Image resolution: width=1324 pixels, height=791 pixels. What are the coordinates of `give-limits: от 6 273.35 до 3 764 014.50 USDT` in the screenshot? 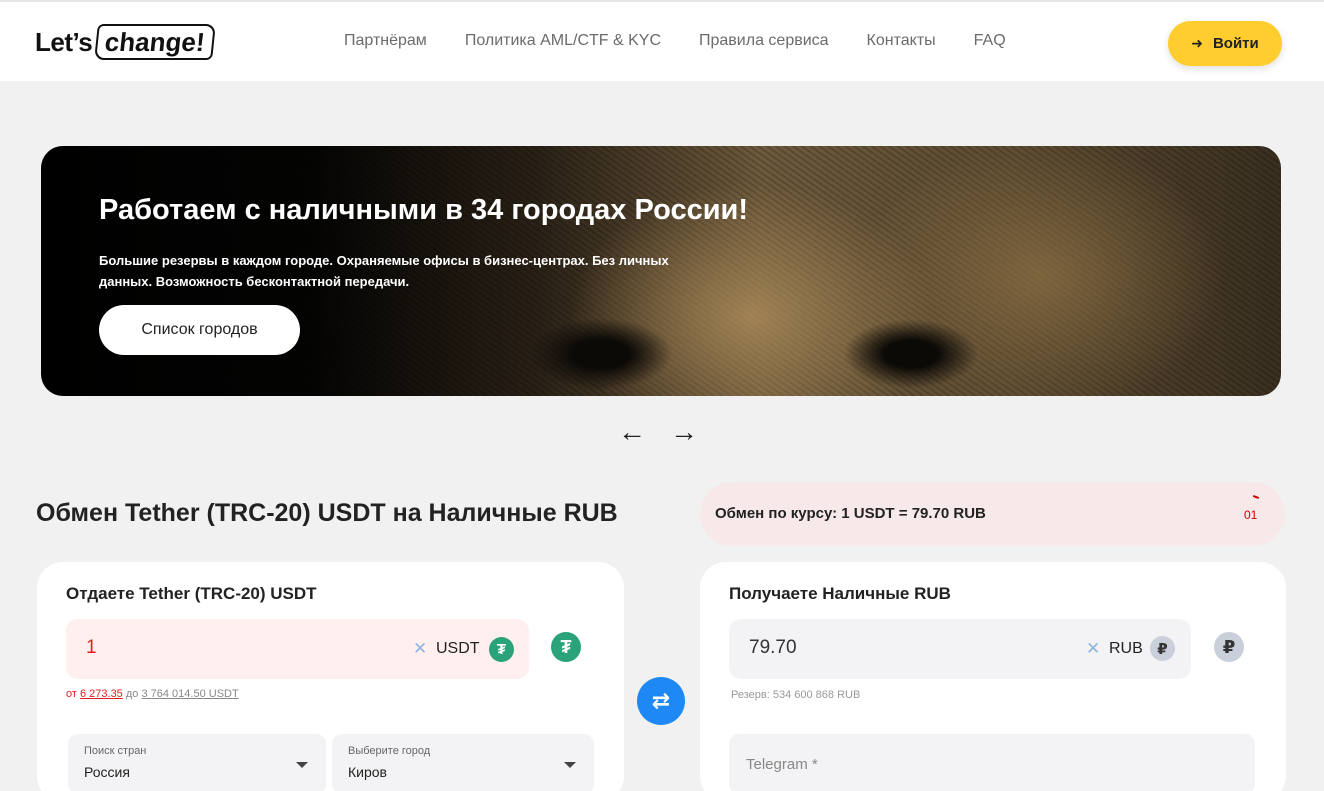 It's located at (152, 694).